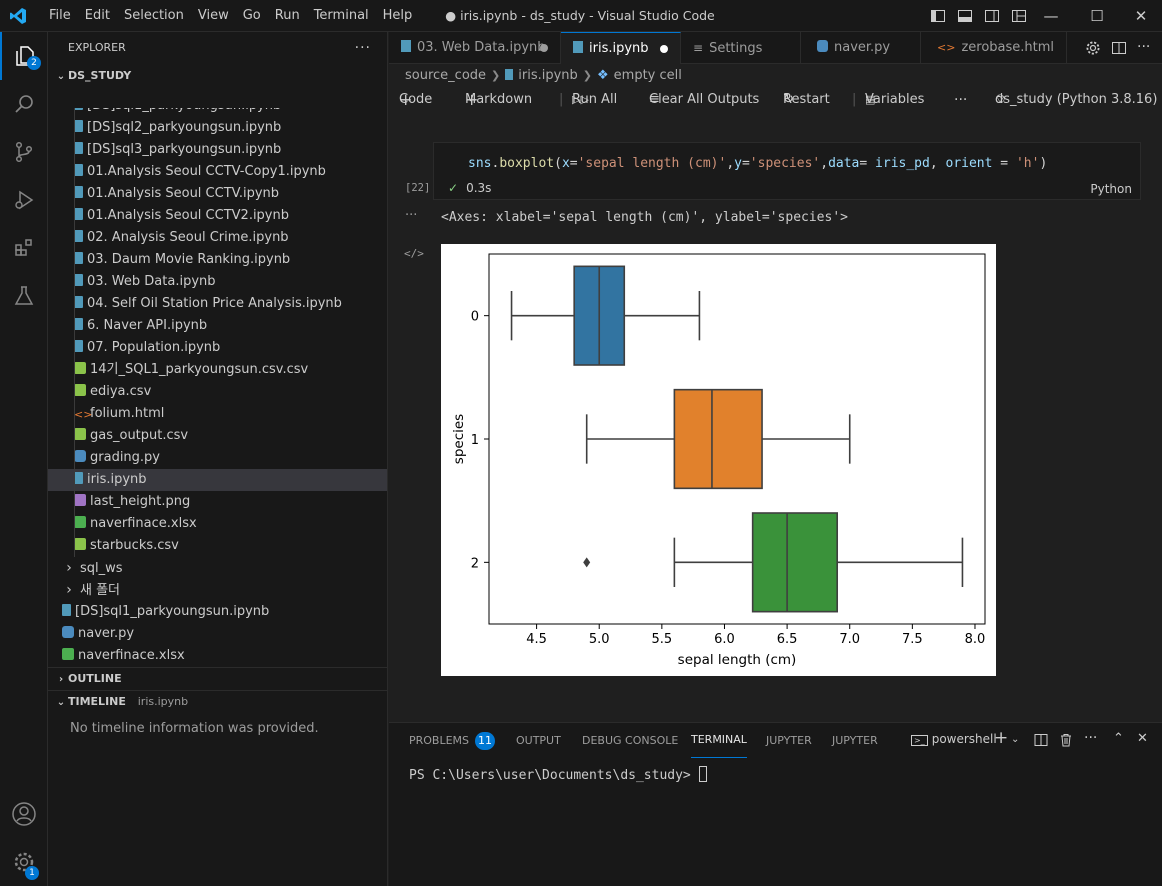 The image size is (1162, 886). What do you see at coordinates (954, 739) in the screenshot?
I see `terminal-shell-selector: >_ powershell` at bounding box center [954, 739].